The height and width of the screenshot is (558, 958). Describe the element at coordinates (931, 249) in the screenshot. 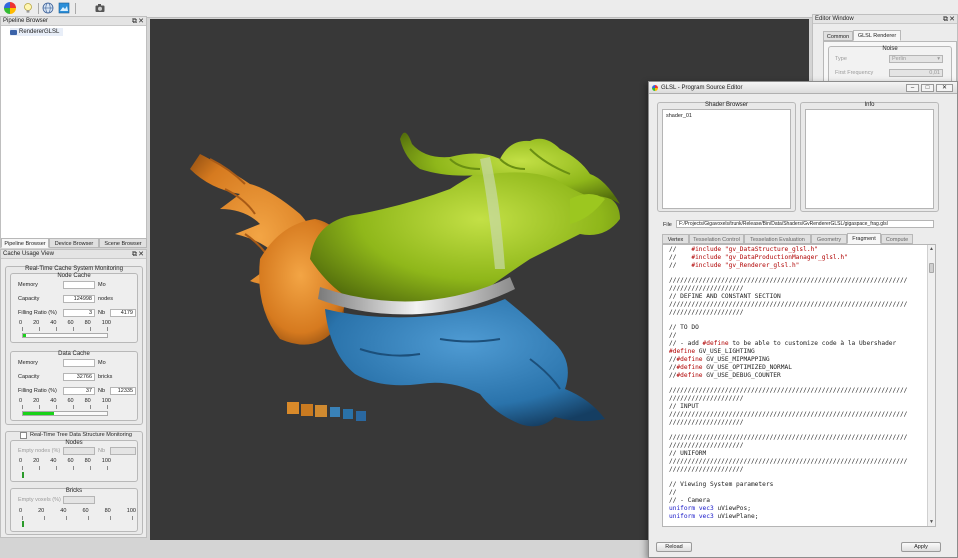

I see `scroll-up-icon: ▲` at that location.